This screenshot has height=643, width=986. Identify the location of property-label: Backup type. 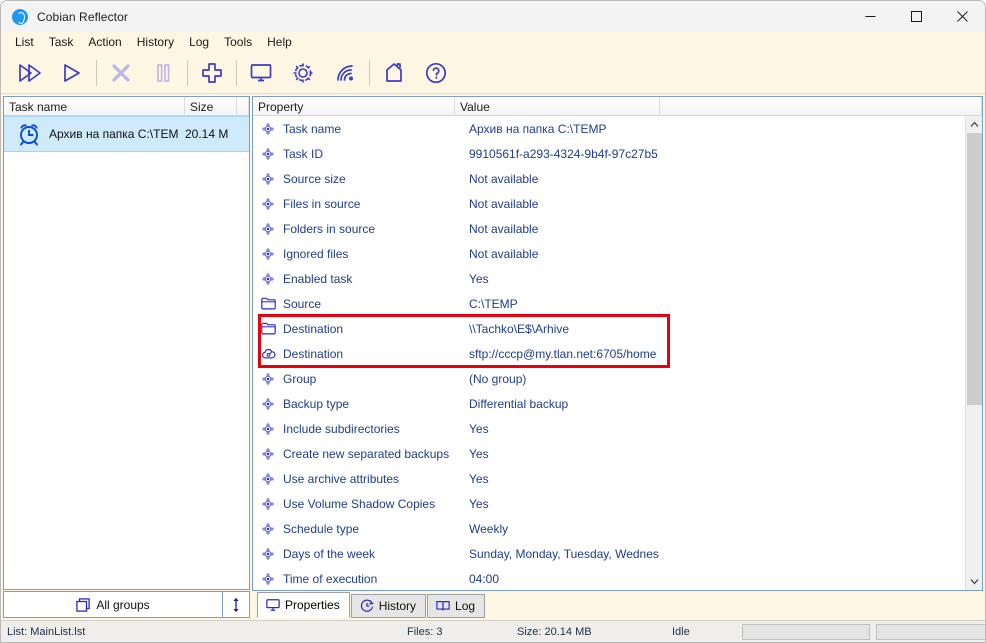
(316, 403).